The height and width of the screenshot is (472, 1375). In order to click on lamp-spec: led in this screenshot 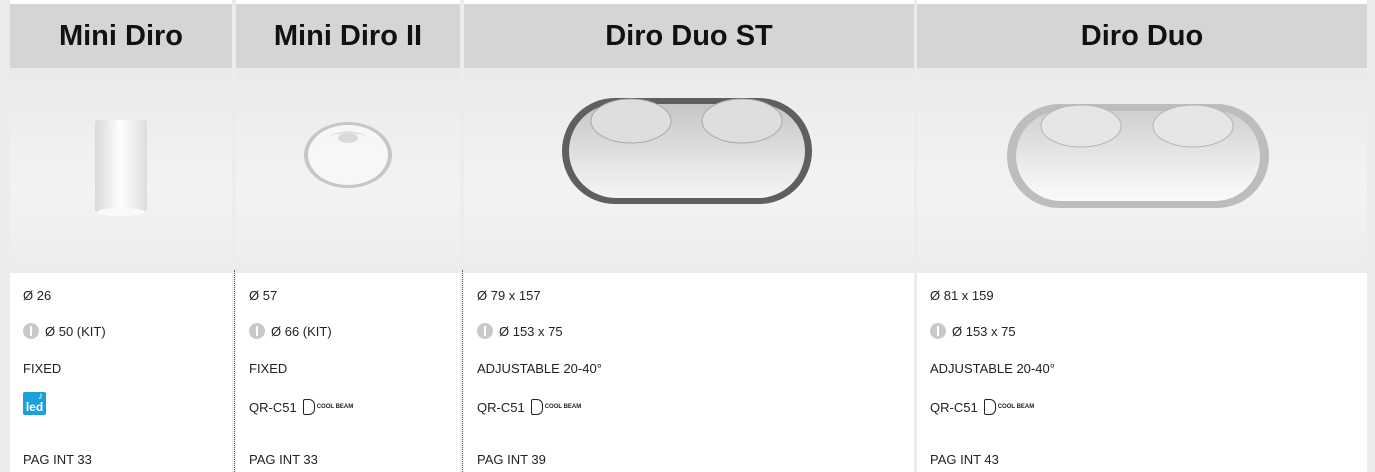, I will do `click(34, 403)`.